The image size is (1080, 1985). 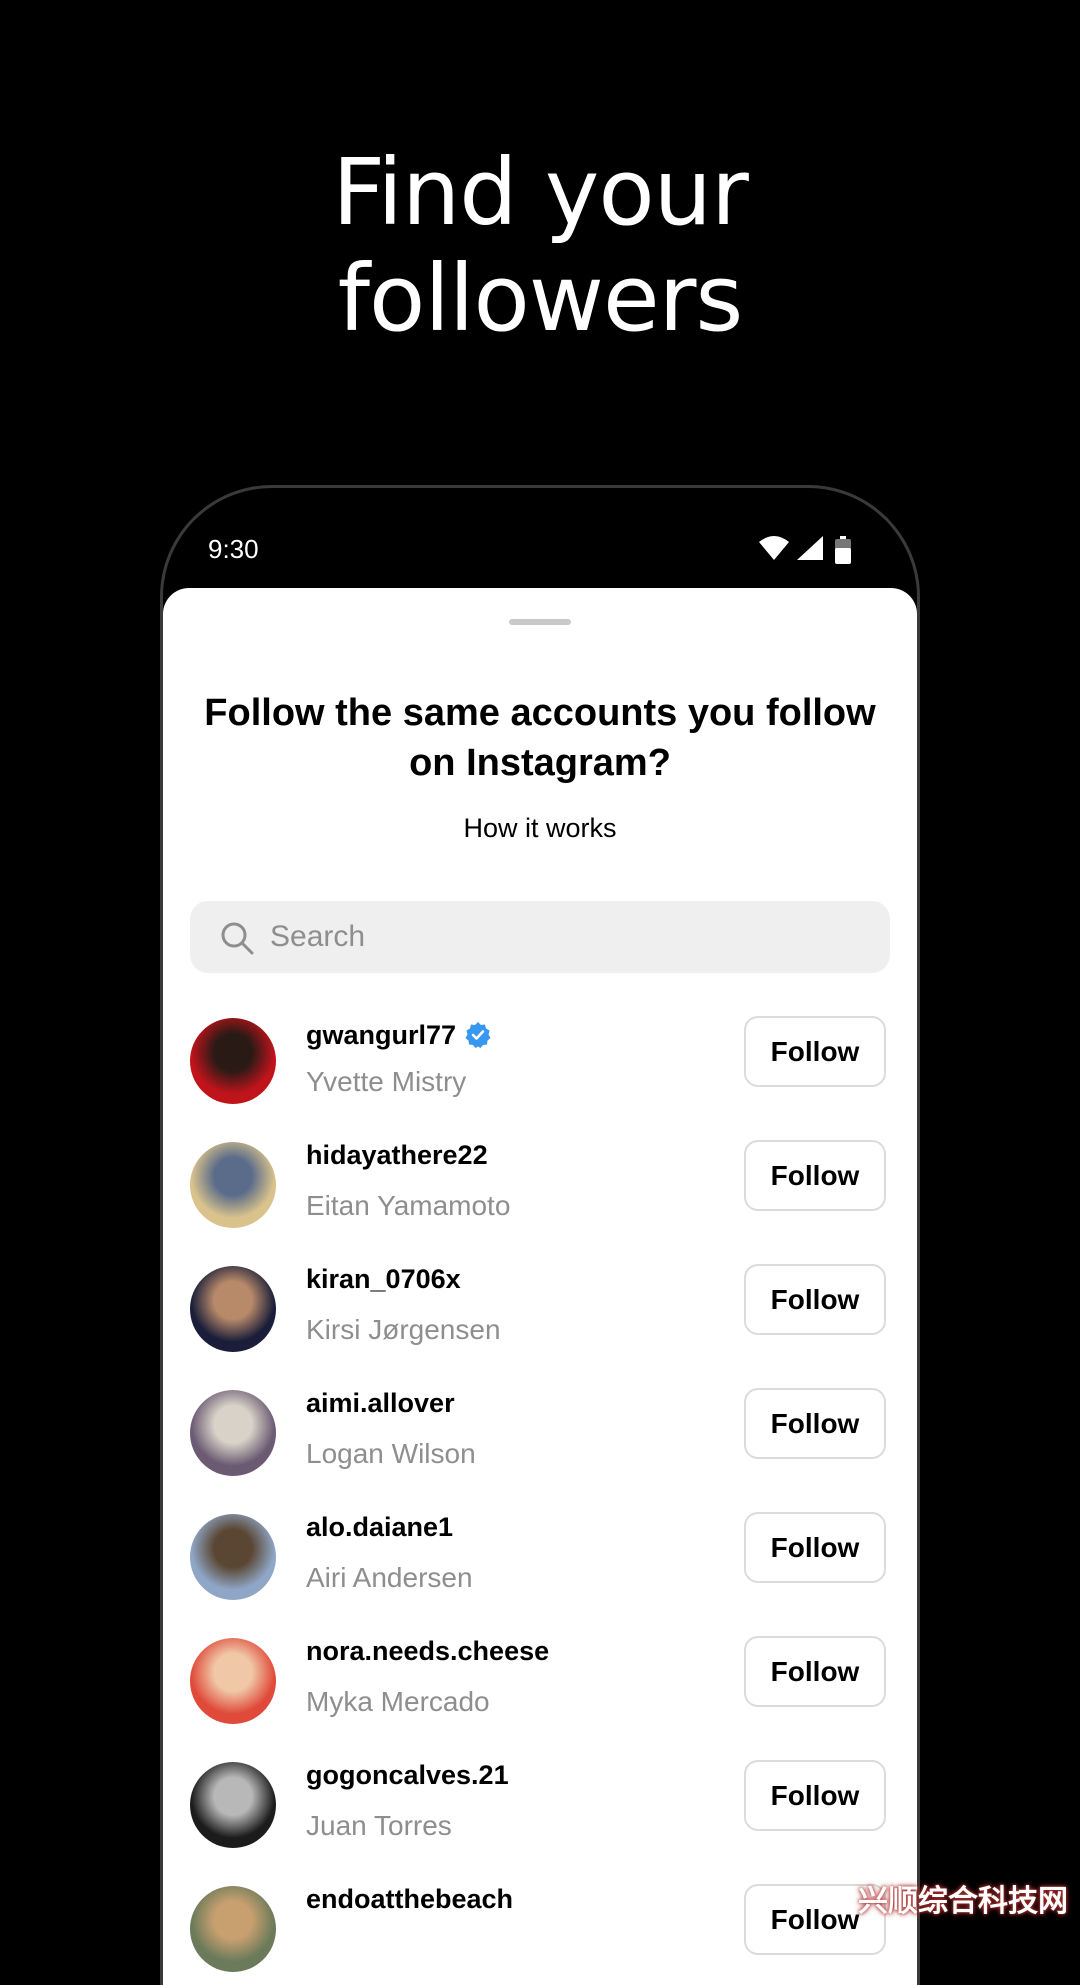 What do you see at coordinates (540, 298) in the screenshot?
I see `headline-line-2: followers` at bounding box center [540, 298].